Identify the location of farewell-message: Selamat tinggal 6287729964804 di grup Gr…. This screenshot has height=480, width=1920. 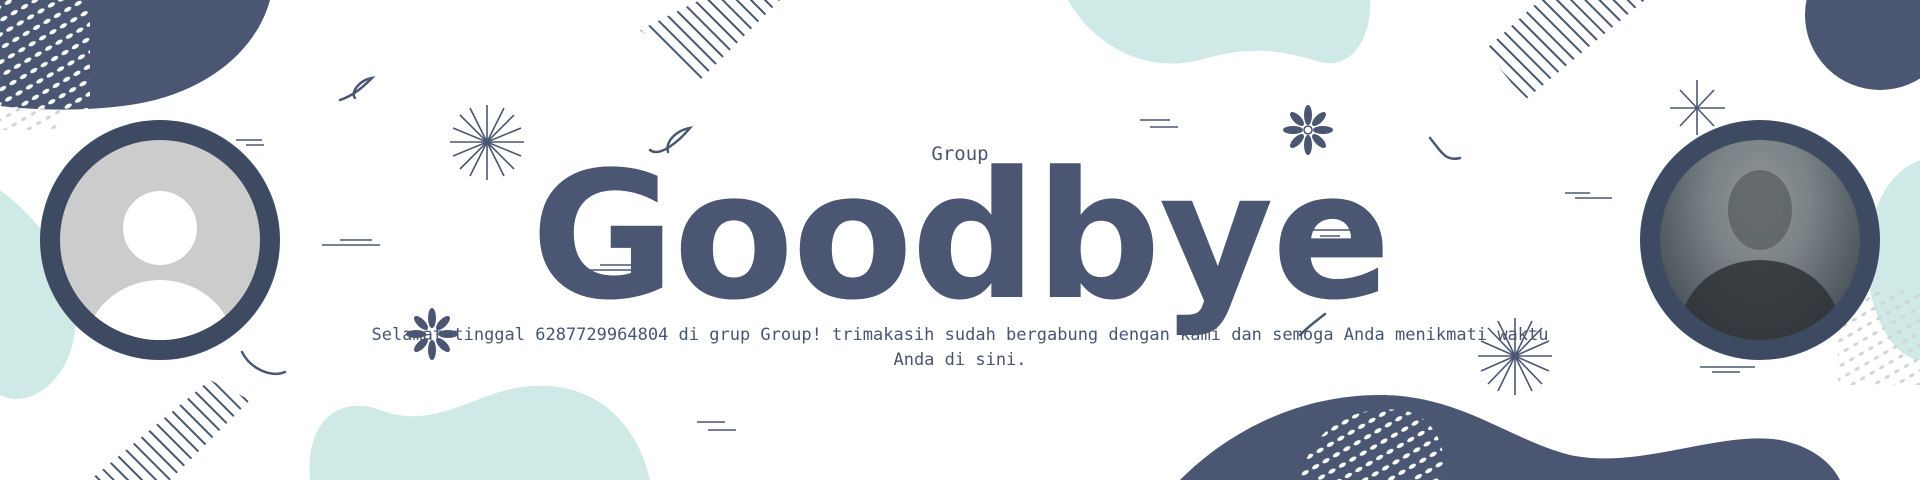
(960, 347).